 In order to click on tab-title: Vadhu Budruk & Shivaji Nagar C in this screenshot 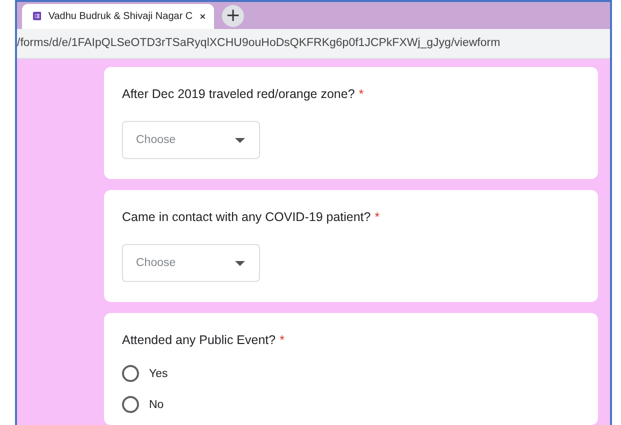, I will do `click(120, 16)`.